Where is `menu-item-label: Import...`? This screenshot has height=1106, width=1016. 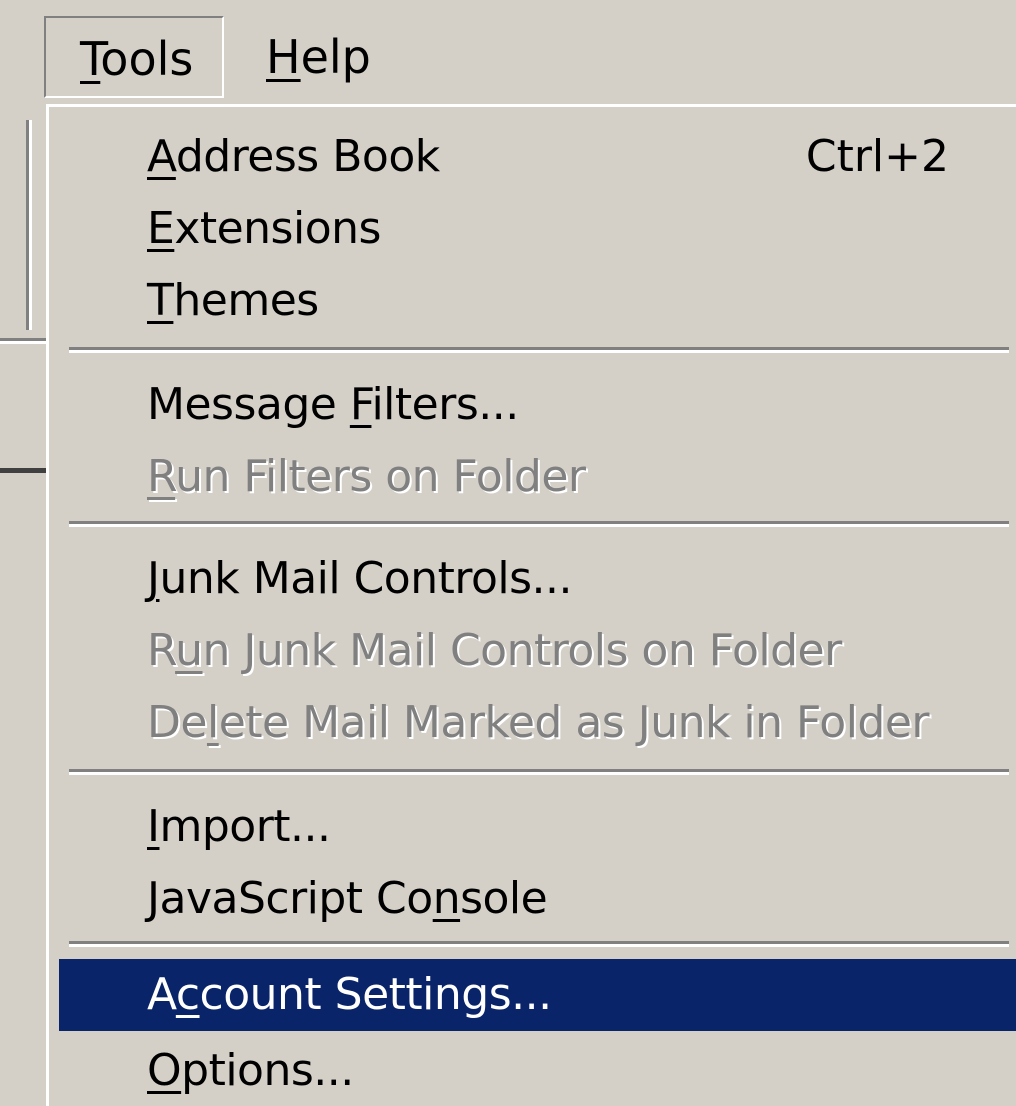
menu-item-label: Import... is located at coordinates (239, 826).